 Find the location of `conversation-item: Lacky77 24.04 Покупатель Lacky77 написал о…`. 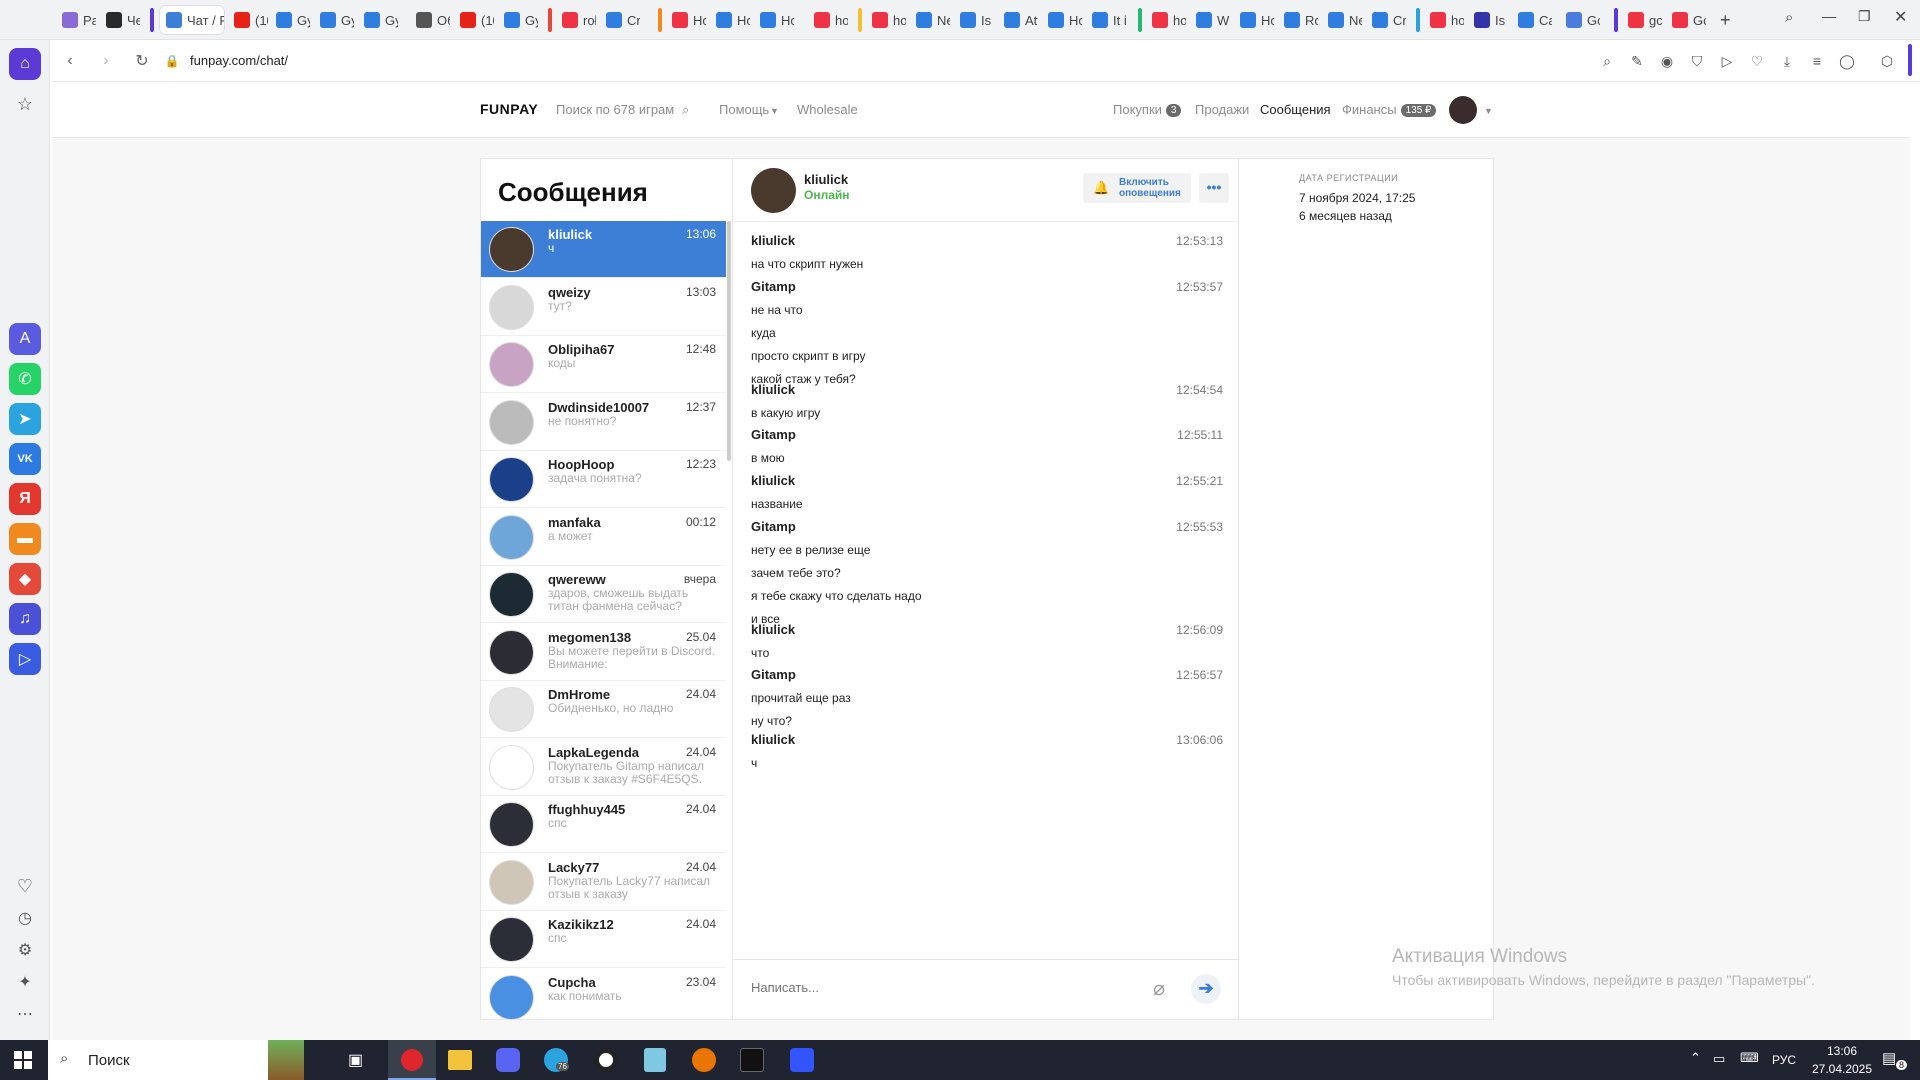

conversation-item: Lacky77 24.04 Покупатель Lacky77 написал о… is located at coordinates (603, 882).